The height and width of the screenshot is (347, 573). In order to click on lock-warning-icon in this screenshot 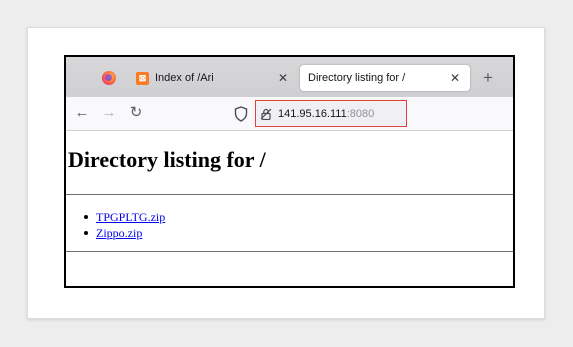, I will do `click(266, 114)`.